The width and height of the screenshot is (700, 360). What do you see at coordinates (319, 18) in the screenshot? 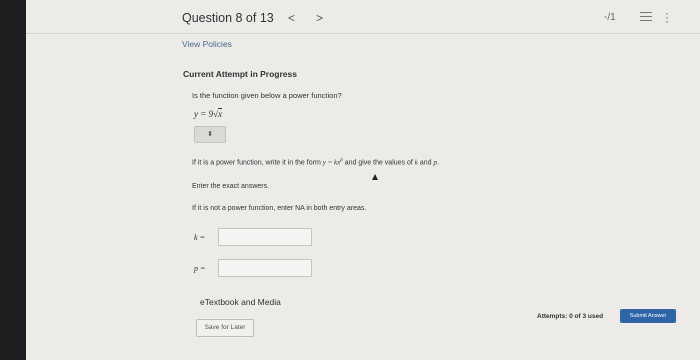
I see `next-question-button: >` at bounding box center [319, 18].